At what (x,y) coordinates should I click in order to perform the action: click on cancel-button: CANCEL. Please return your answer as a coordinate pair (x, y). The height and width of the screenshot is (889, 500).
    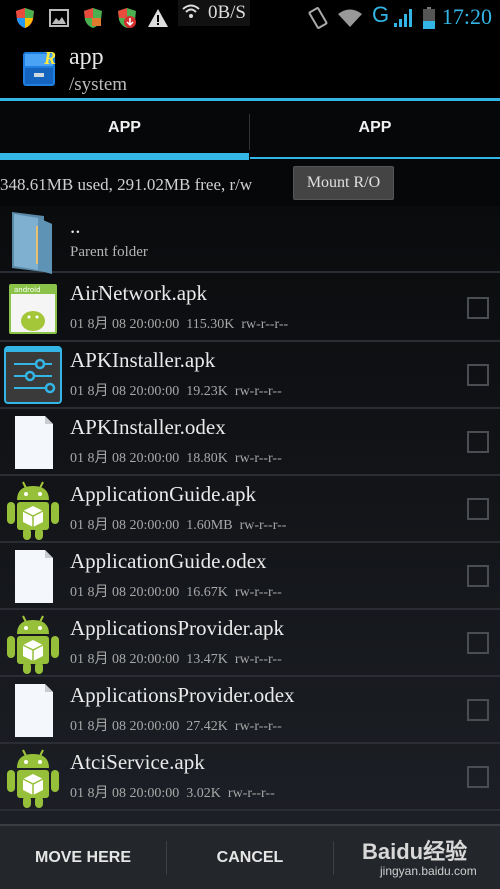
    Looking at the image, I should click on (250, 857).